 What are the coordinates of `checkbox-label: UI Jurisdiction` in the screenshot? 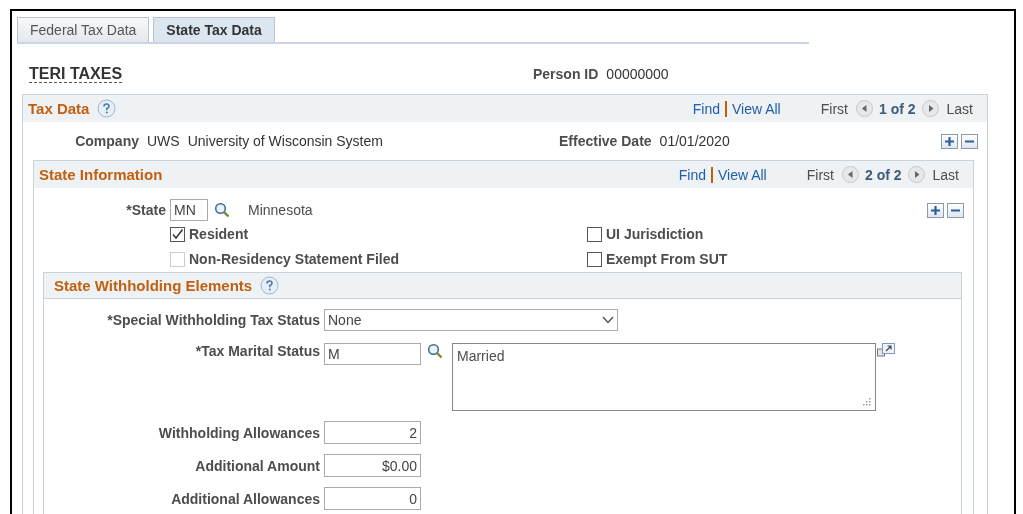 It's located at (655, 234).